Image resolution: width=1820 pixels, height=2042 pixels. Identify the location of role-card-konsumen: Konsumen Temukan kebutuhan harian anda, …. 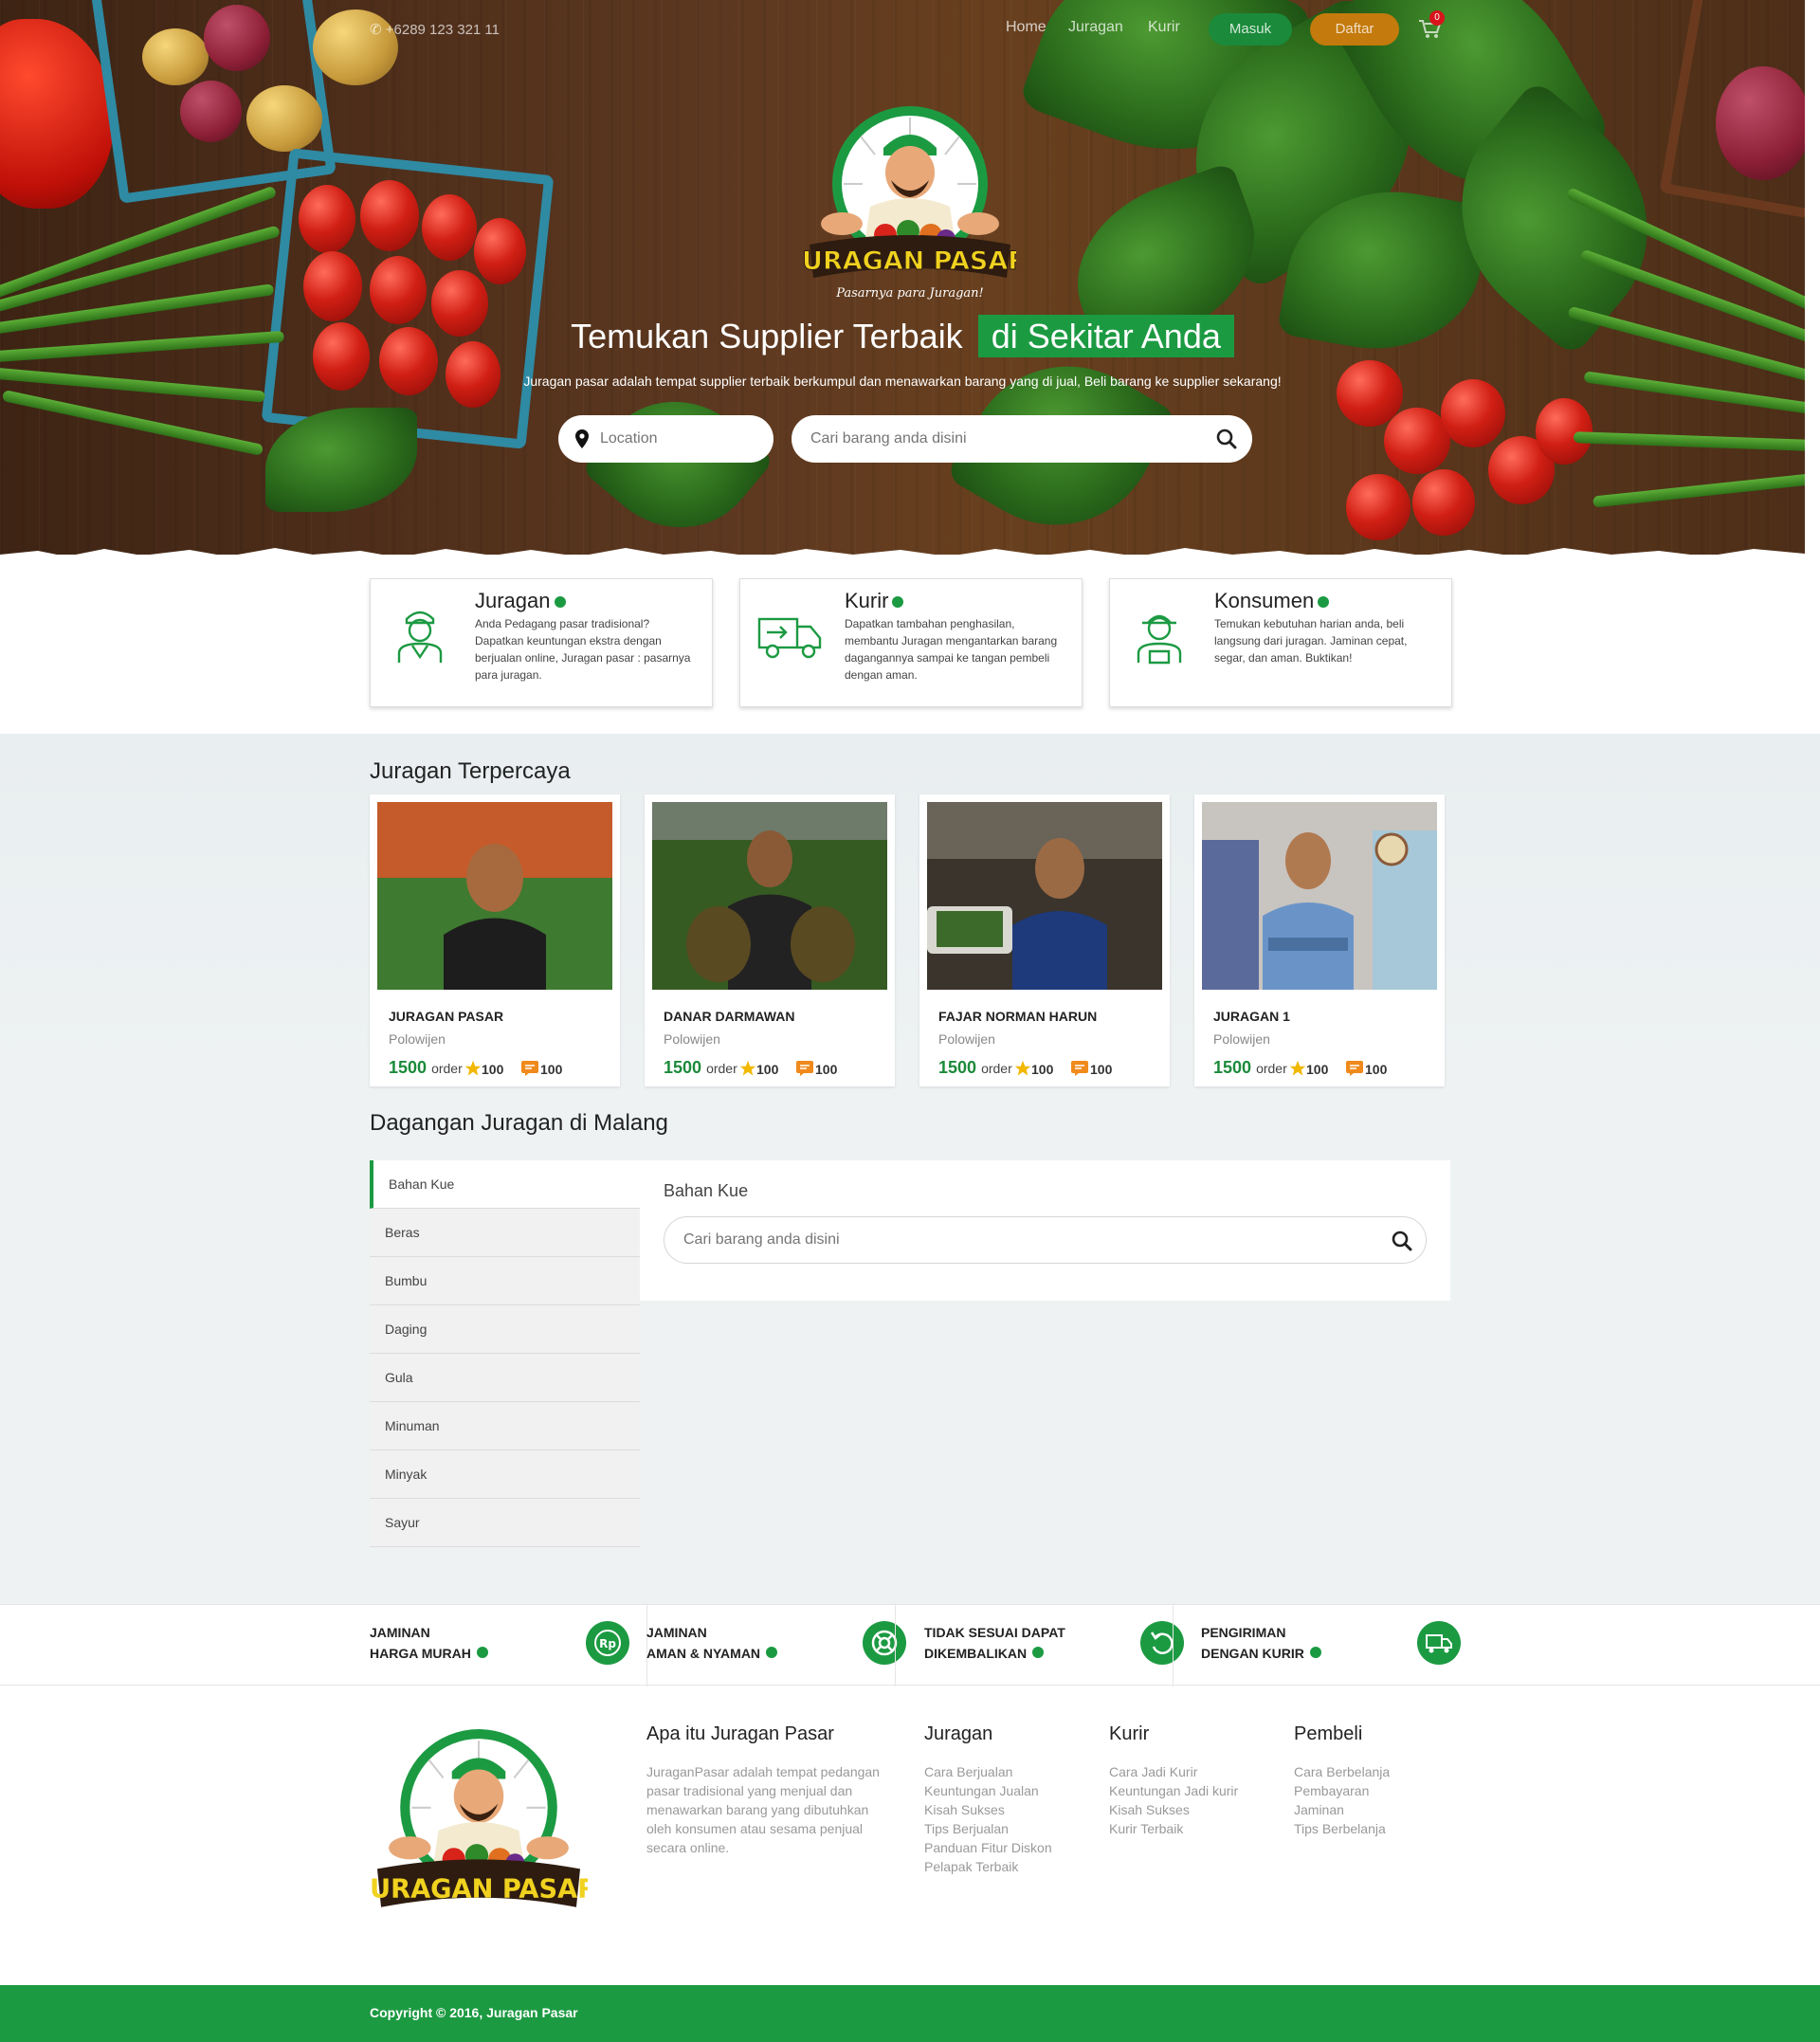
(1280, 642).